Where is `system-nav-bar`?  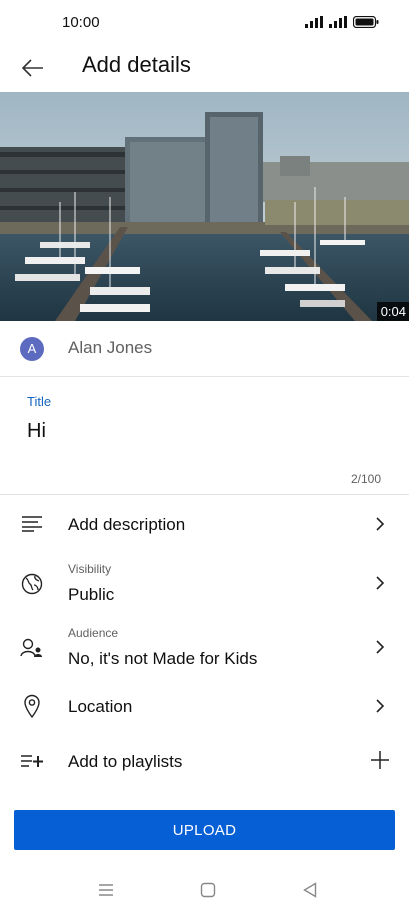 system-nav-bar is located at coordinates (204, 890).